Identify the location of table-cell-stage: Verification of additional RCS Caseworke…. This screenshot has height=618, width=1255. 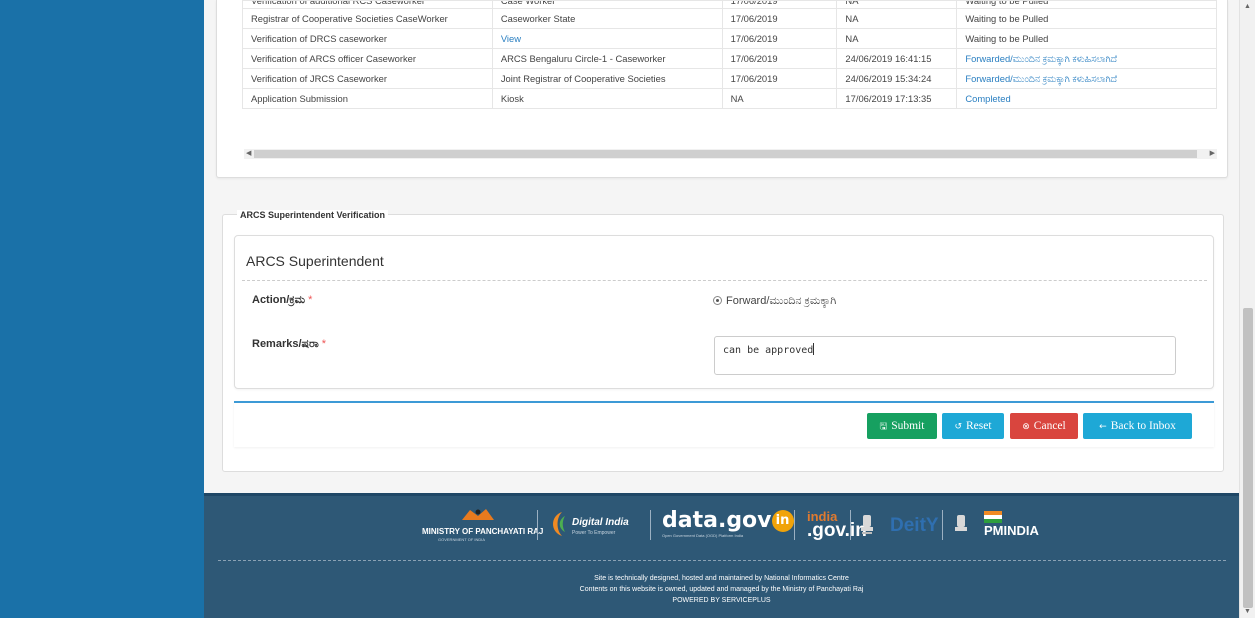
(367, 4).